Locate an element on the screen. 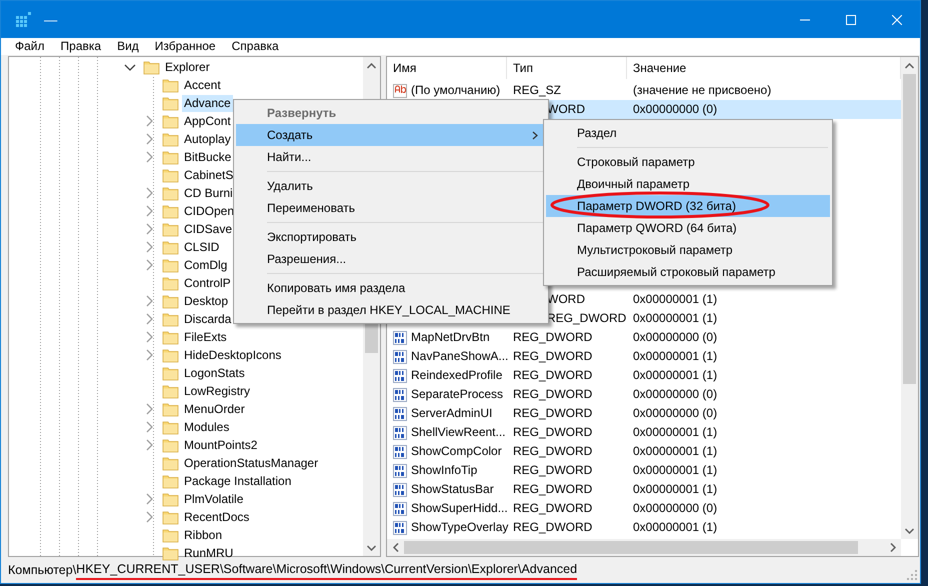  value-name: (По умолчанию) is located at coordinates (455, 90).